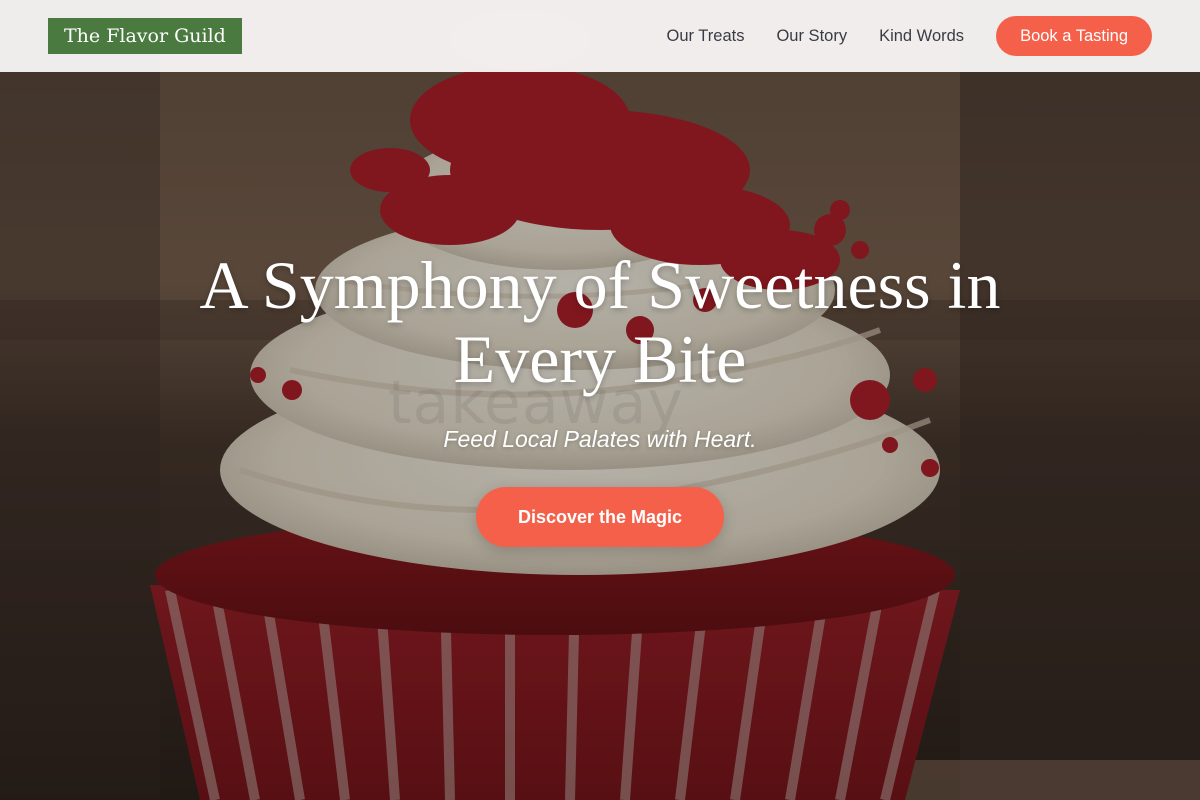  What do you see at coordinates (145, 36) in the screenshot?
I see `brand-logo: The Flavor Guild` at bounding box center [145, 36].